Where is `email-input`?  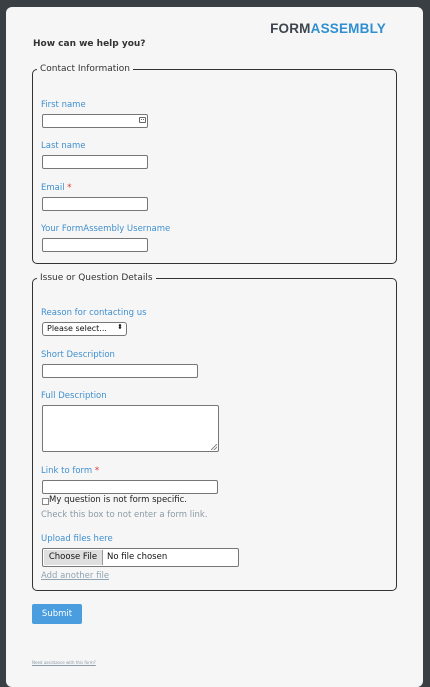
email-input is located at coordinates (95, 204).